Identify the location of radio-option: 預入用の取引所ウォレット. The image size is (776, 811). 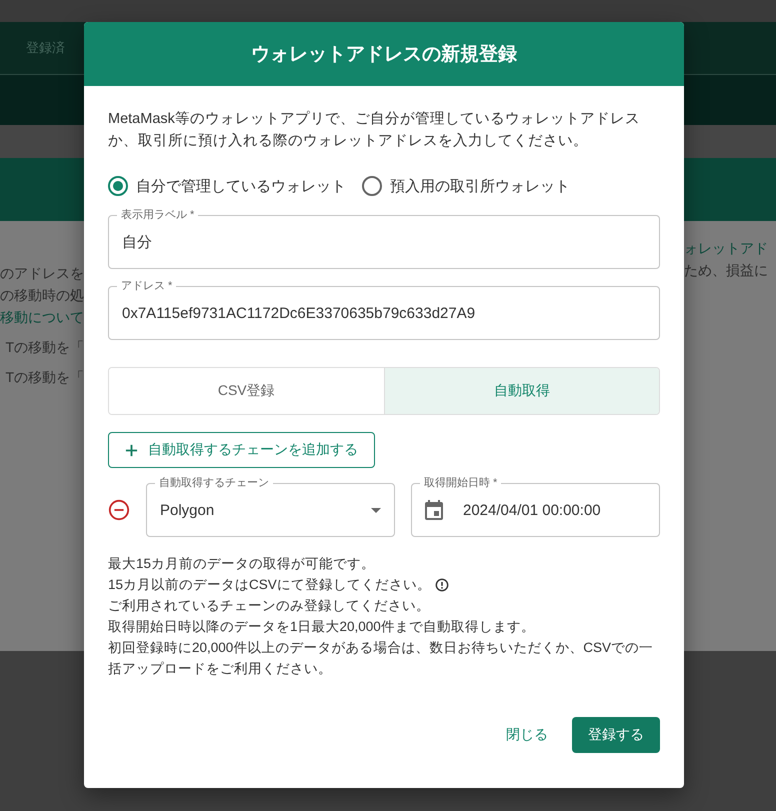
(466, 186).